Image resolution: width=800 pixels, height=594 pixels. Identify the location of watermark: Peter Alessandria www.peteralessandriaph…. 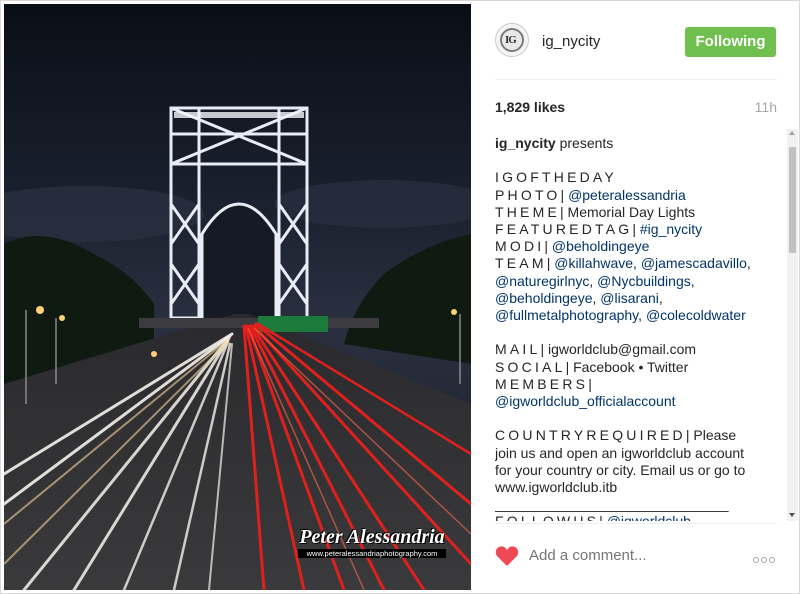
(372, 542).